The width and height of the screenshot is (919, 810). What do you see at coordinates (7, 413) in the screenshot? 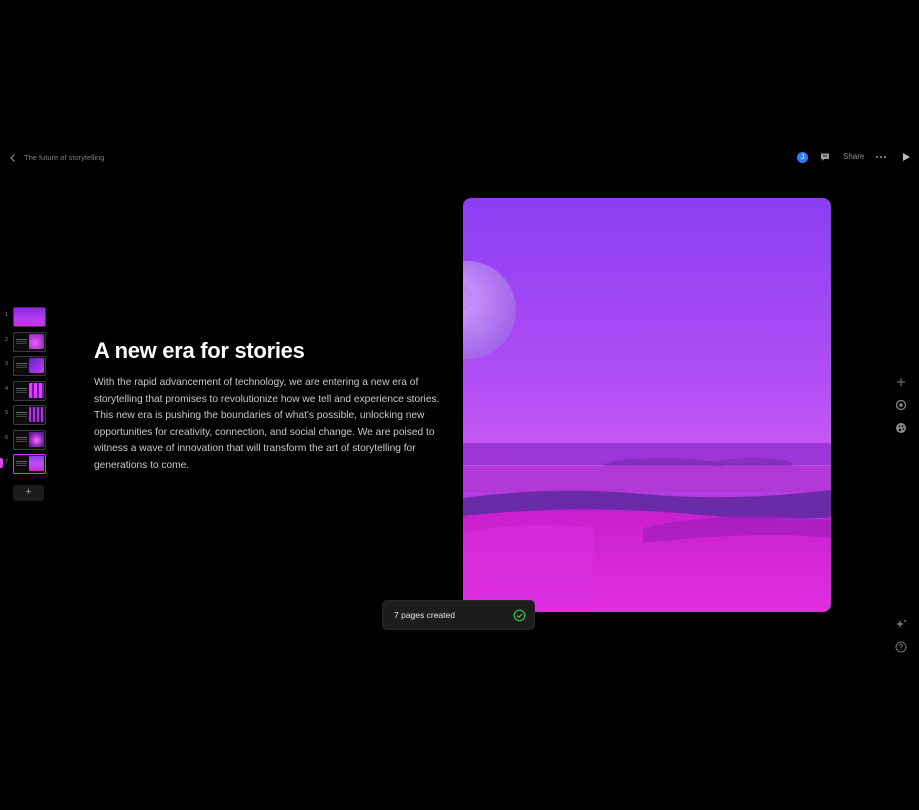
I see `thumbnail-number: 5` at bounding box center [7, 413].